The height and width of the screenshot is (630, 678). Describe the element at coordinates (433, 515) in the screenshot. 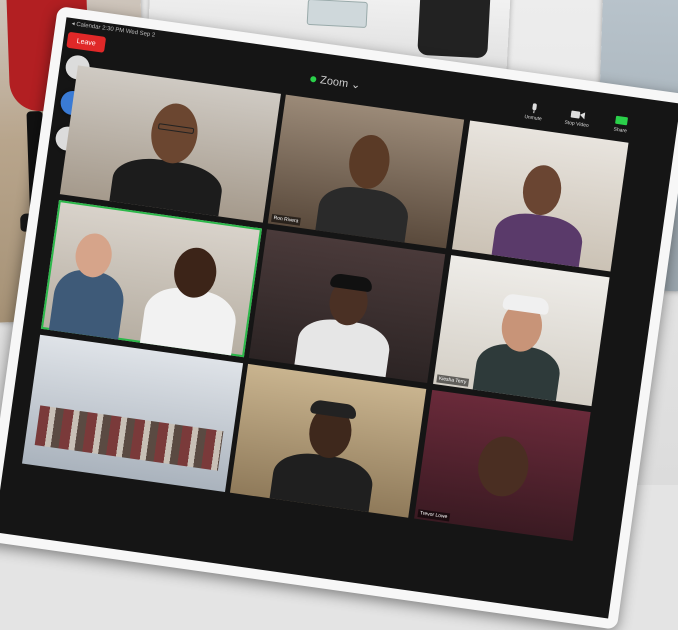

I see `participant-name: Trevor Lowe` at that location.